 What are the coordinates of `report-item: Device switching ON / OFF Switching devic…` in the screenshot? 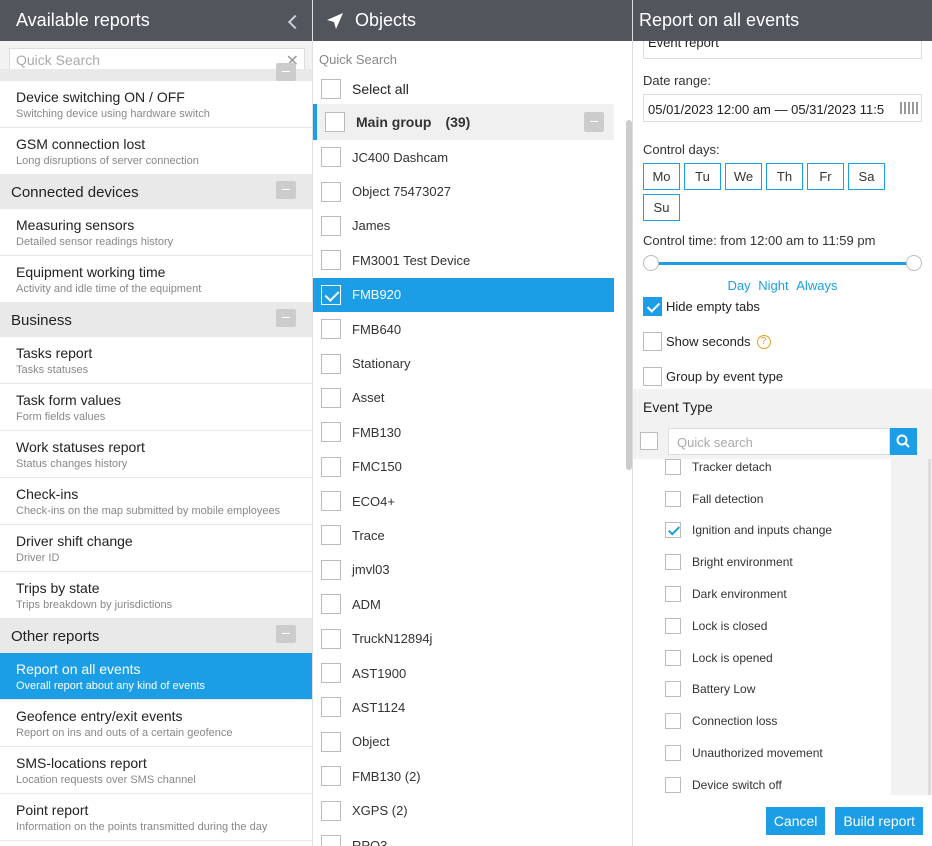 It's located at (156, 104).